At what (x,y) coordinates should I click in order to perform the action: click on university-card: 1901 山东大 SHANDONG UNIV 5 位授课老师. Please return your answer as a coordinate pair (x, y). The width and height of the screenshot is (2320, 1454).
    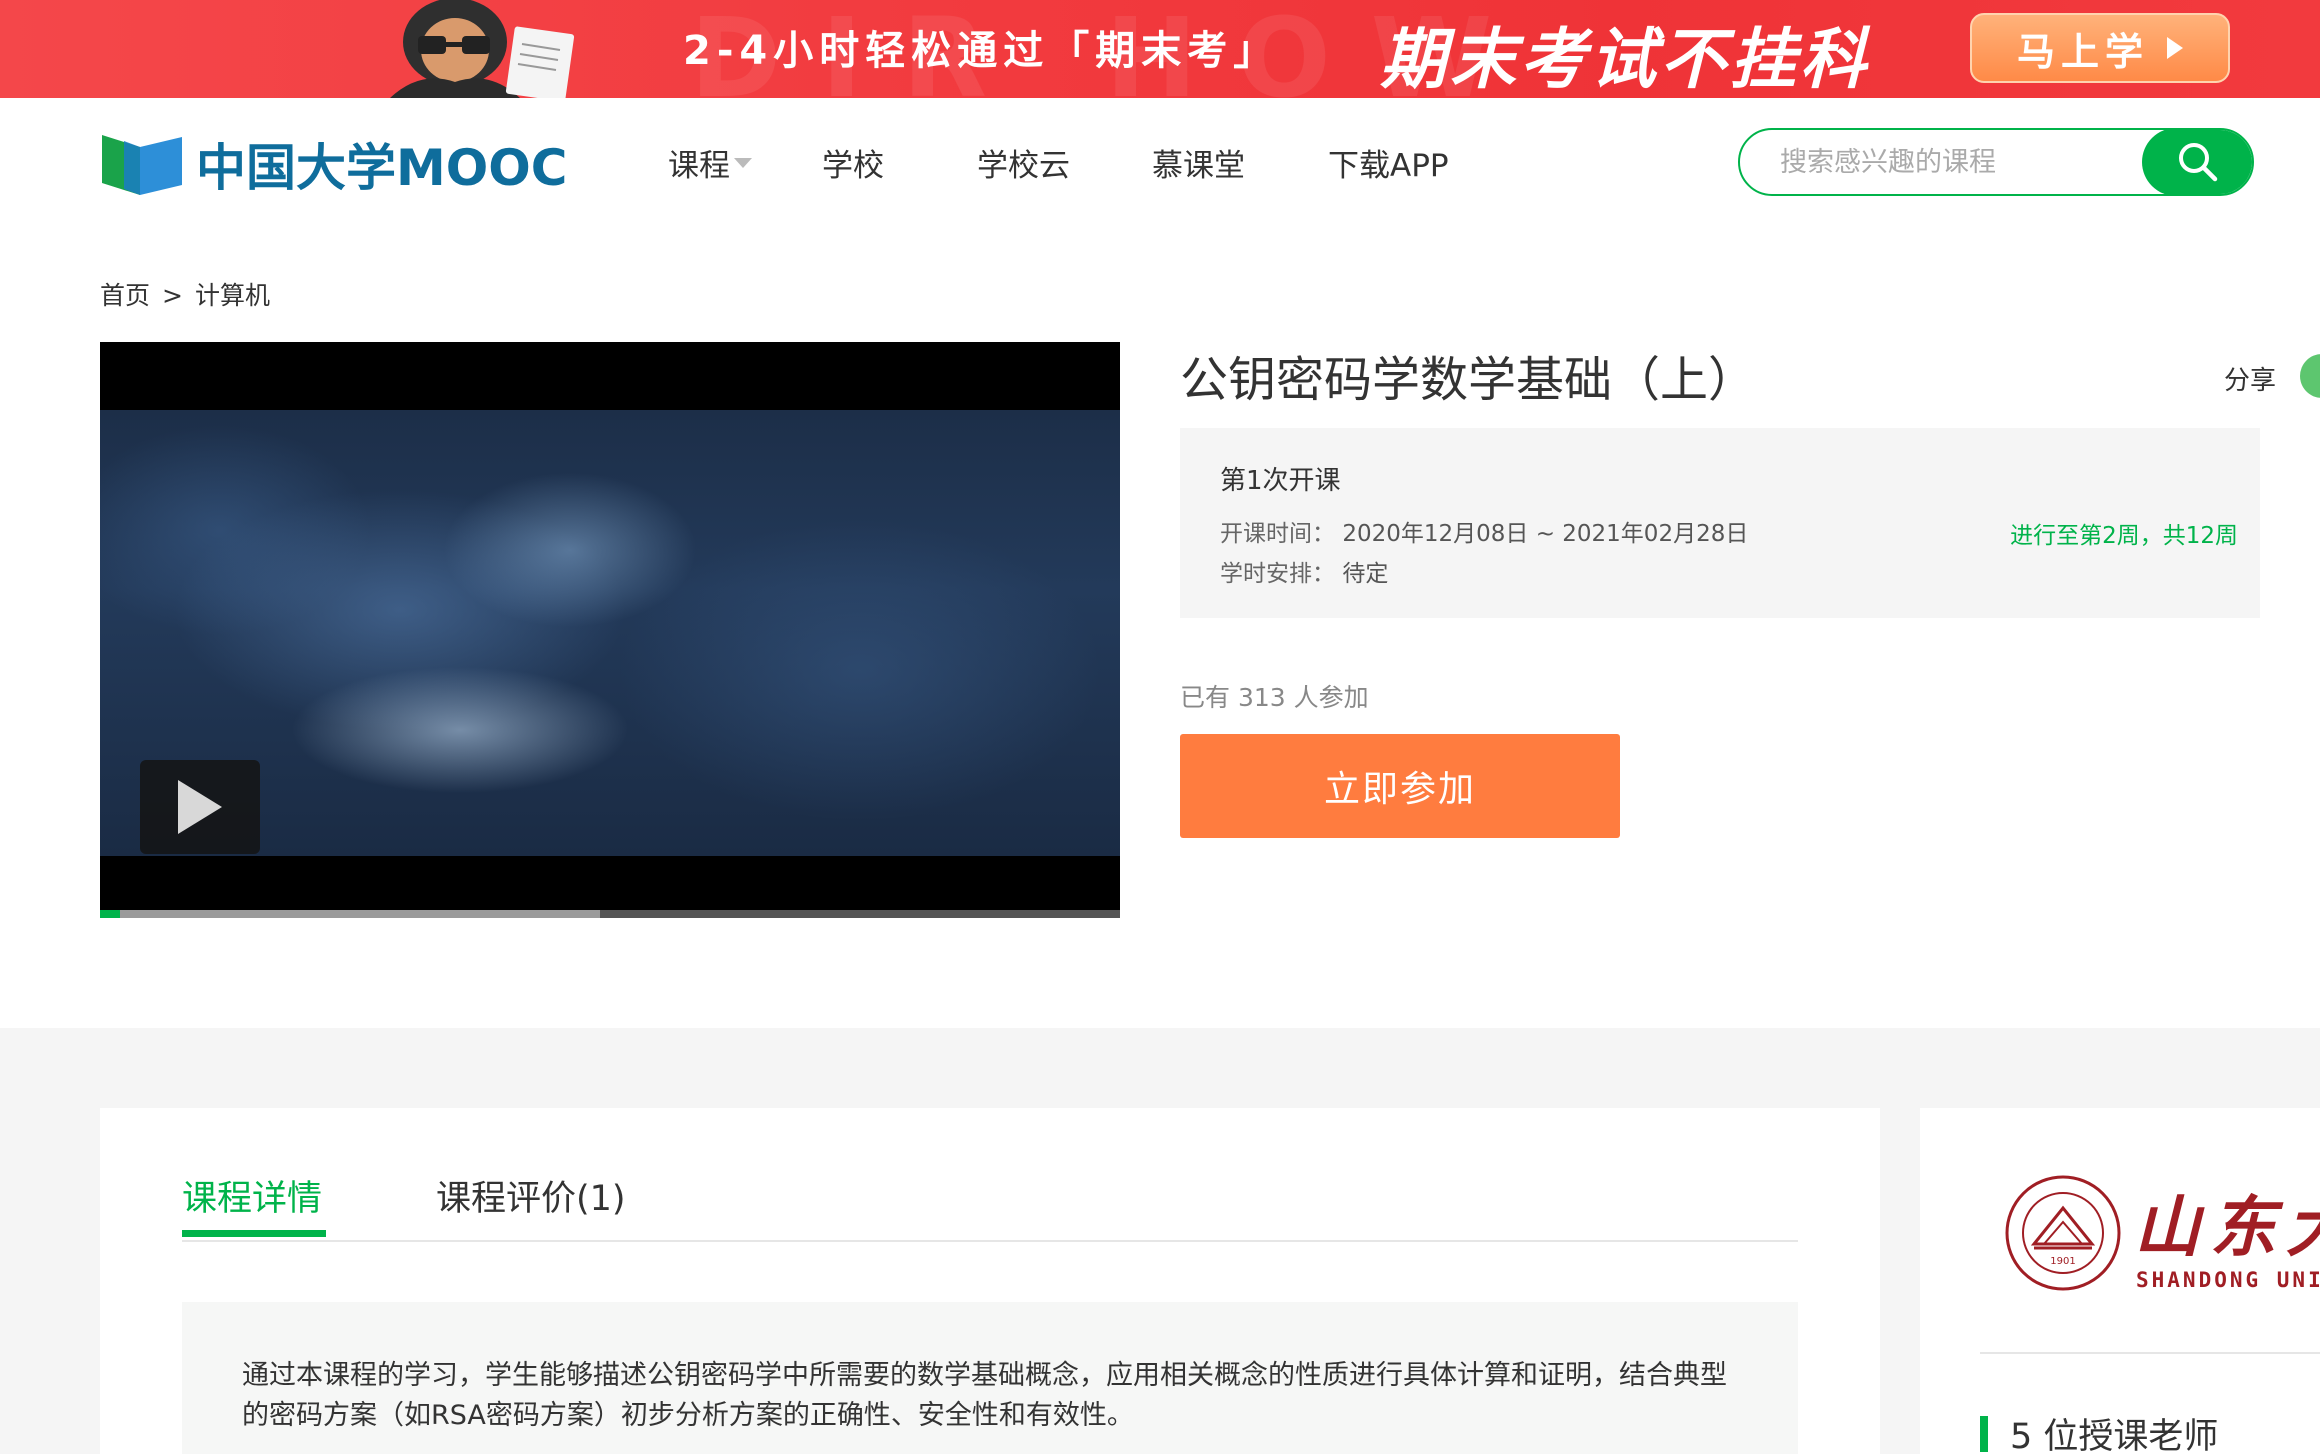
    Looking at the image, I should click on (2120, 1281).